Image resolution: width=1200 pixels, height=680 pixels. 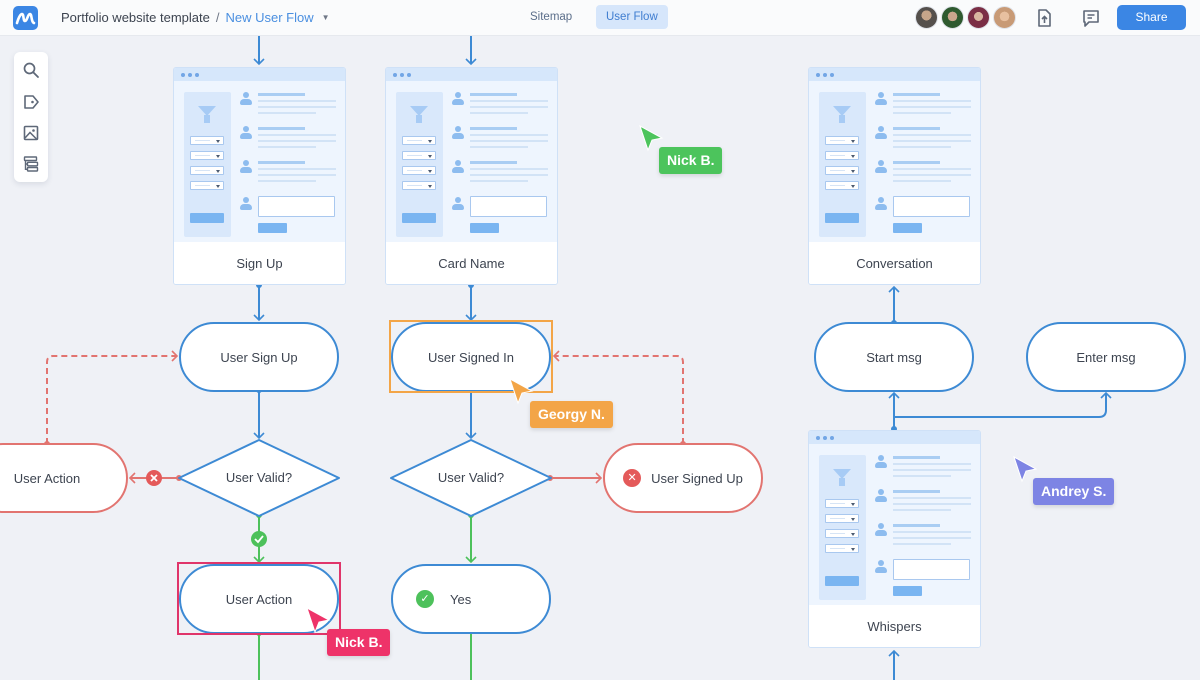 I want to click on tab-sitemap: Sitemap, so click(x=551, y=17).